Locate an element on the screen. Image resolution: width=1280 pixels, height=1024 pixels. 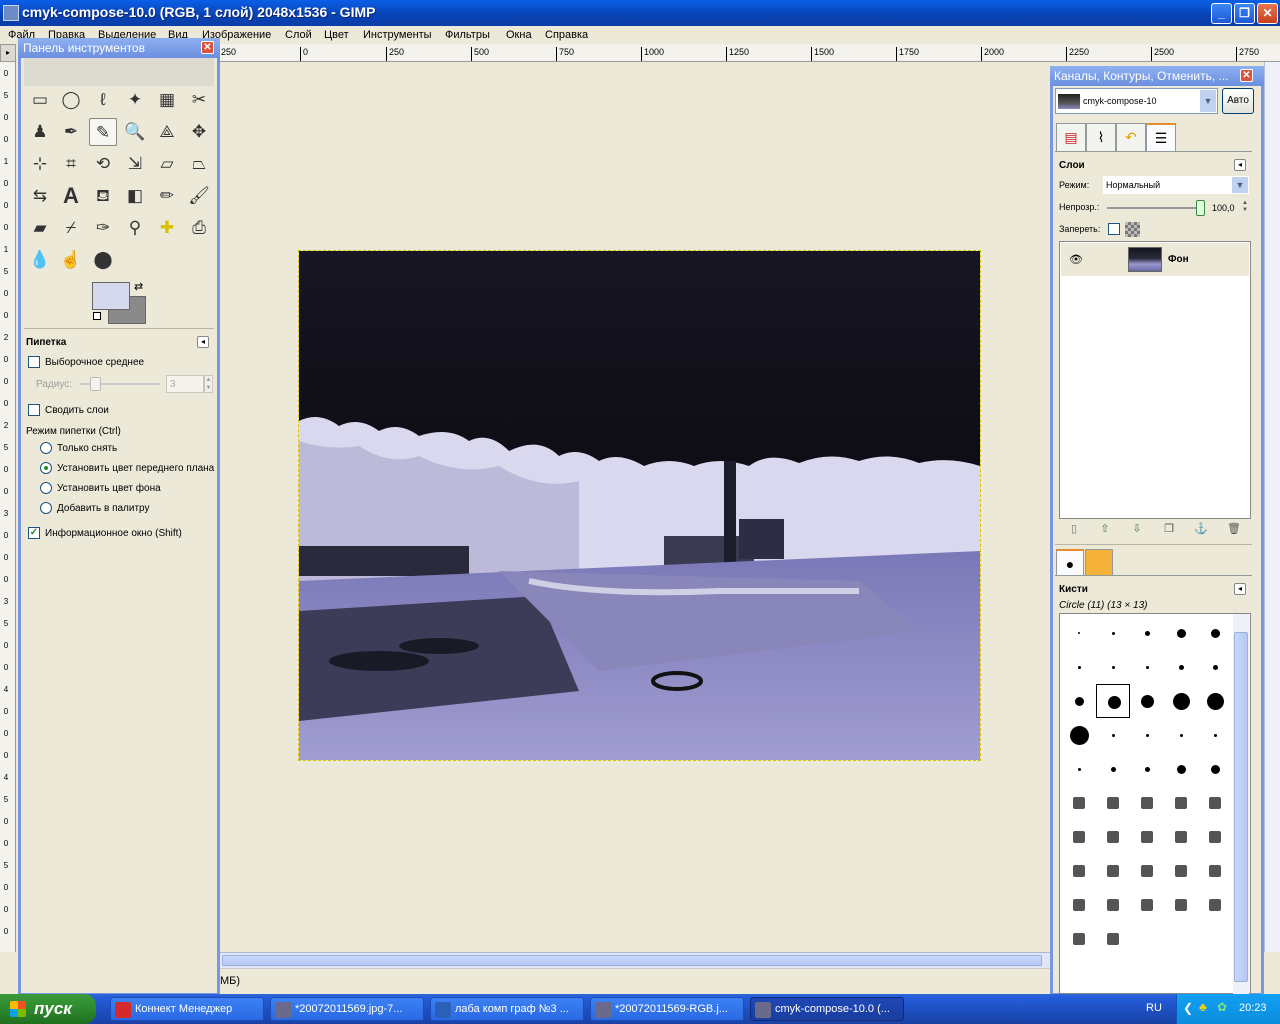
blend-tool-icon: ◧ is located at coordinates (135, 196).